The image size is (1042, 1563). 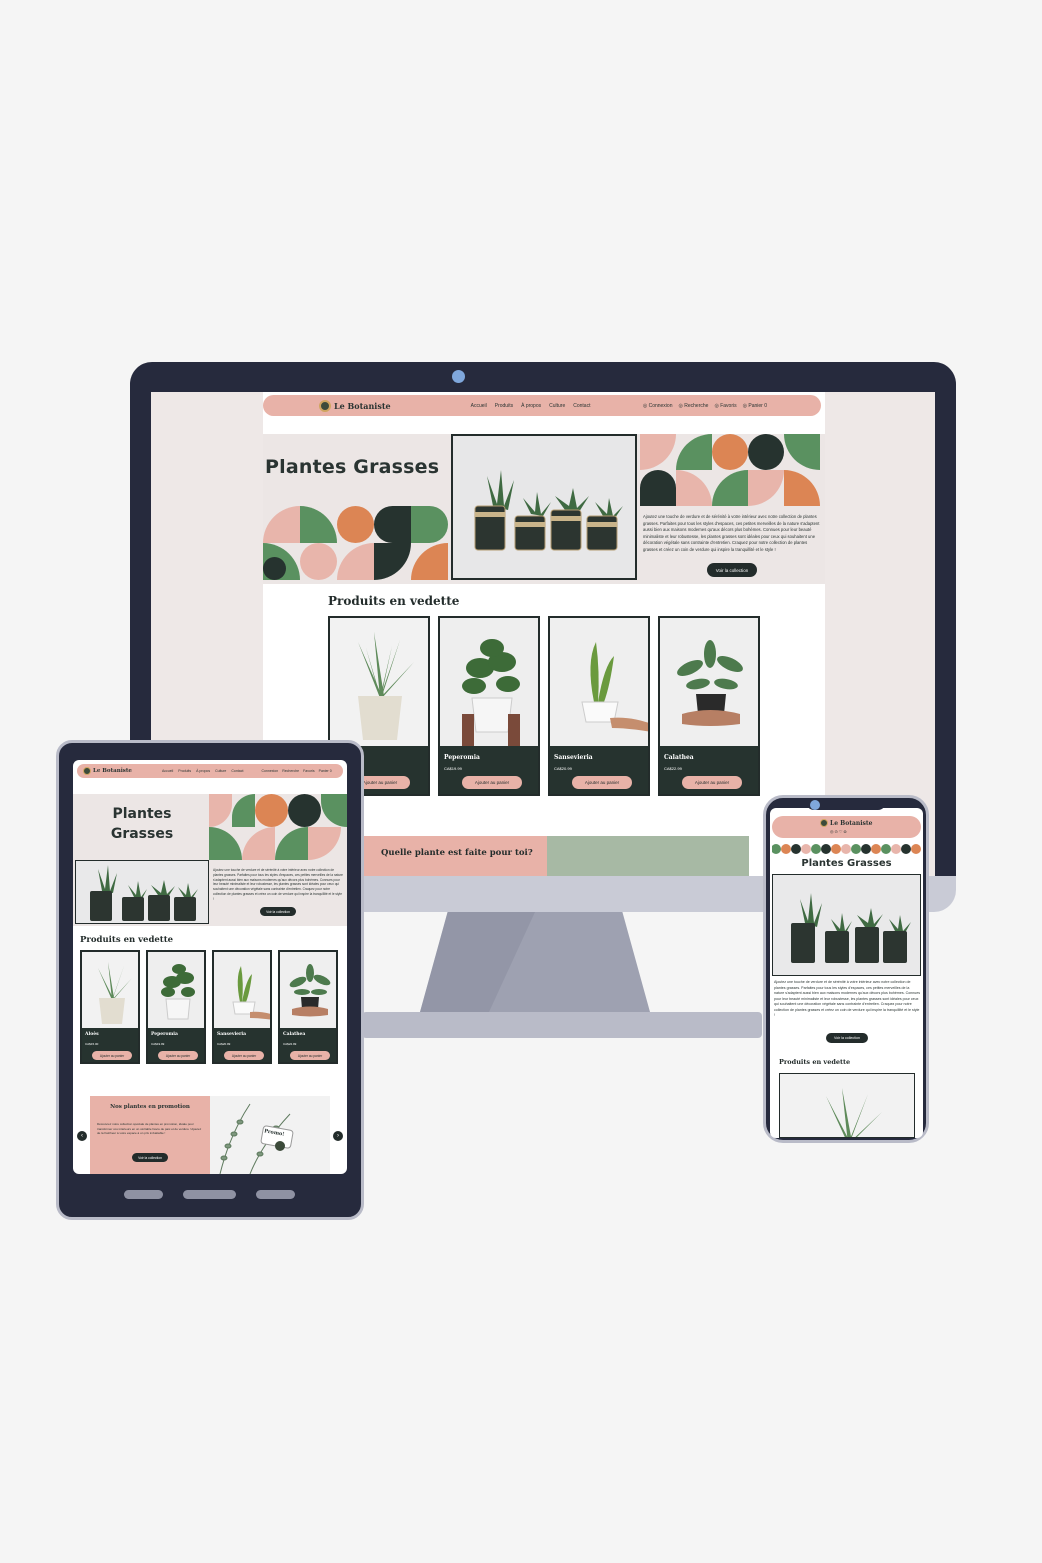 What do you see at coordinates (164, 1034) in the screenshot?
I see `product-name: Peperomia` at bounding box center [164, 1034].